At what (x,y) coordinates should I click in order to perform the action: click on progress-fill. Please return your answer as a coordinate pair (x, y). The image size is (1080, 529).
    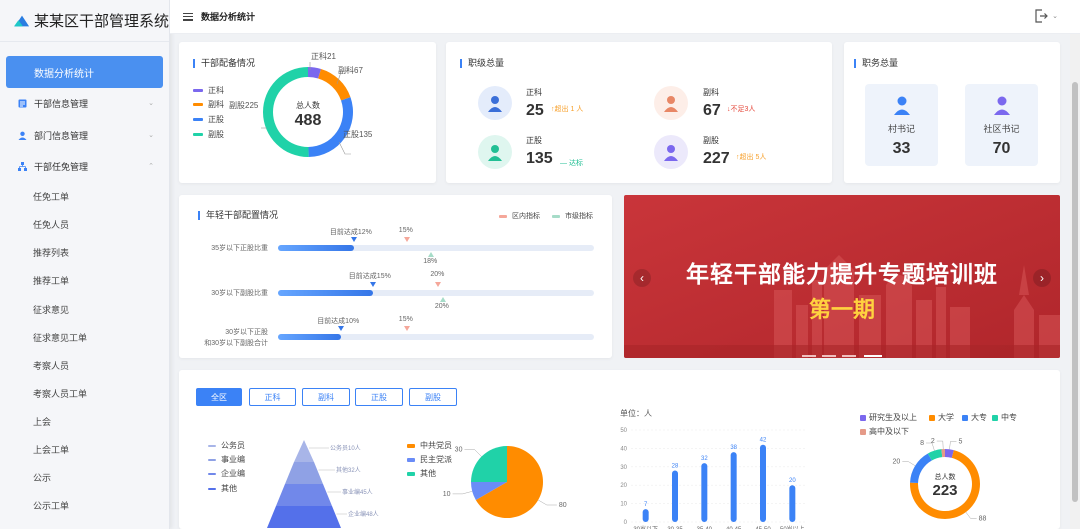
    Looking at the image, I should click on (325, 293).